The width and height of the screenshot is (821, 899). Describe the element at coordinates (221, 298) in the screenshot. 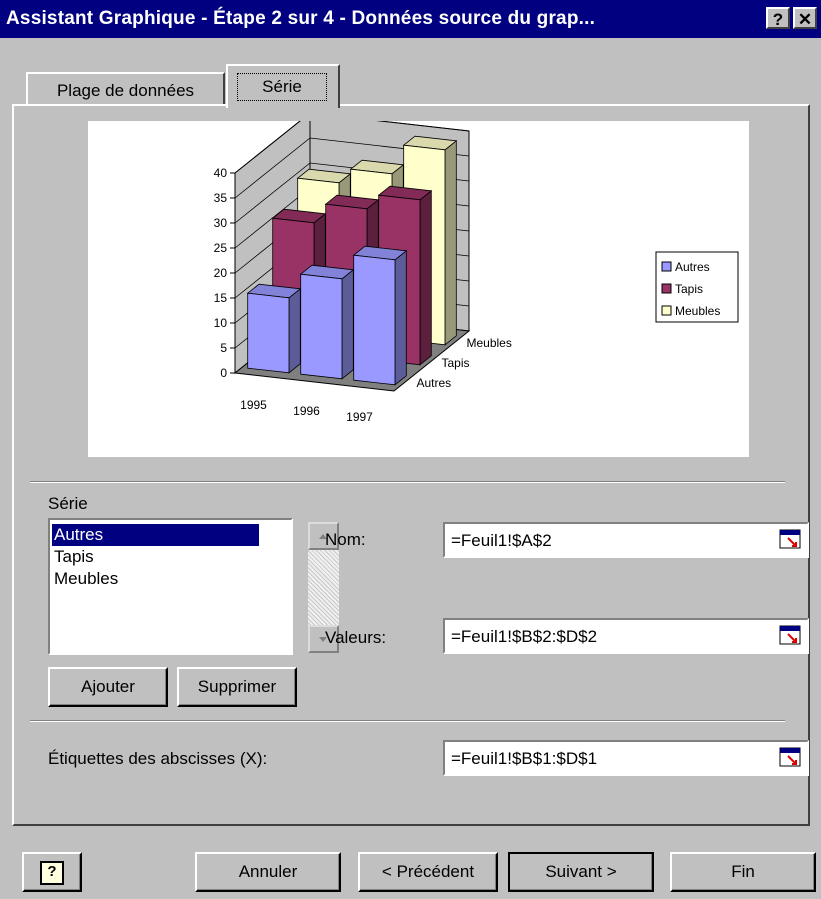

I see `y-tick-label: 15` at that location.